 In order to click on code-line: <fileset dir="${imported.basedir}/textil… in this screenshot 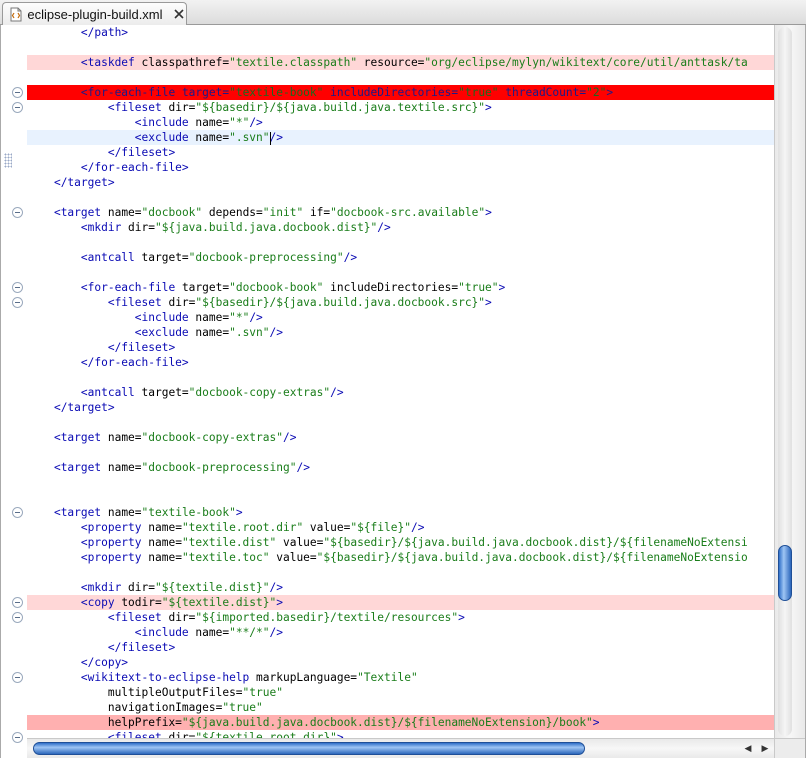, I will do `click(400, 617)`.